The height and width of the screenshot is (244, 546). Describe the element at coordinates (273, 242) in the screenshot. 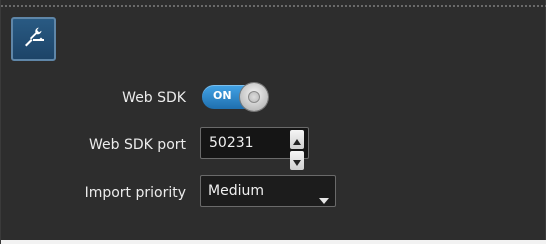

I see `panel-bottom-edge` at that location.